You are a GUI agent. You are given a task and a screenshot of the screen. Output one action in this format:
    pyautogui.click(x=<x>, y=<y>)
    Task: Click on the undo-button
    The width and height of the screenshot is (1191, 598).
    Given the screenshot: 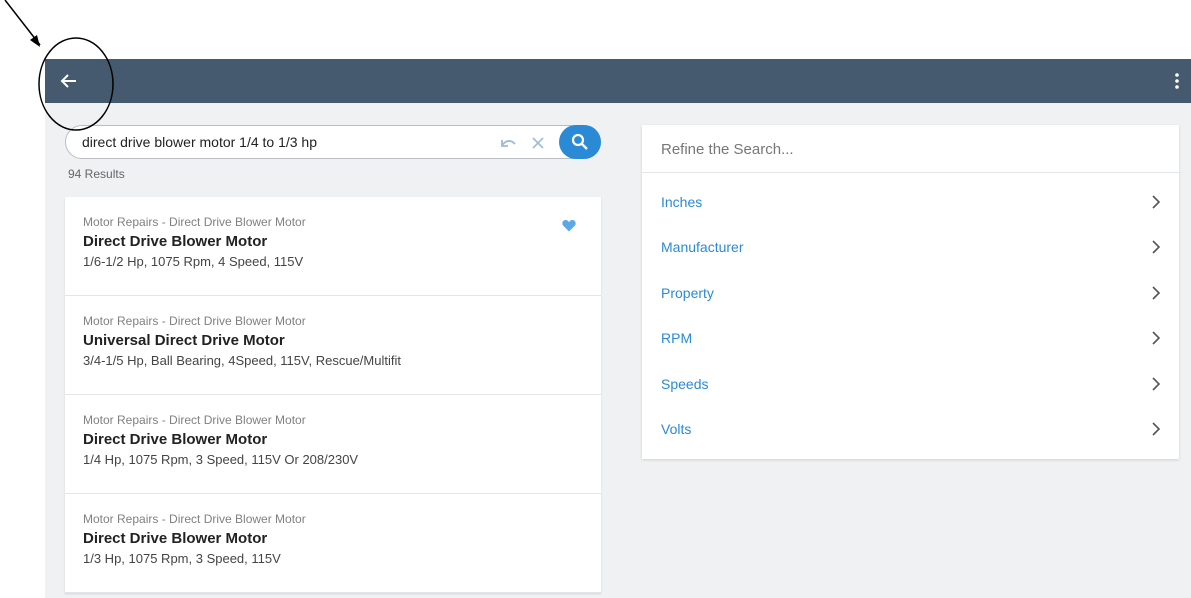 What is the action you would take?
    pyautogui.click(x=508, y=143)
    